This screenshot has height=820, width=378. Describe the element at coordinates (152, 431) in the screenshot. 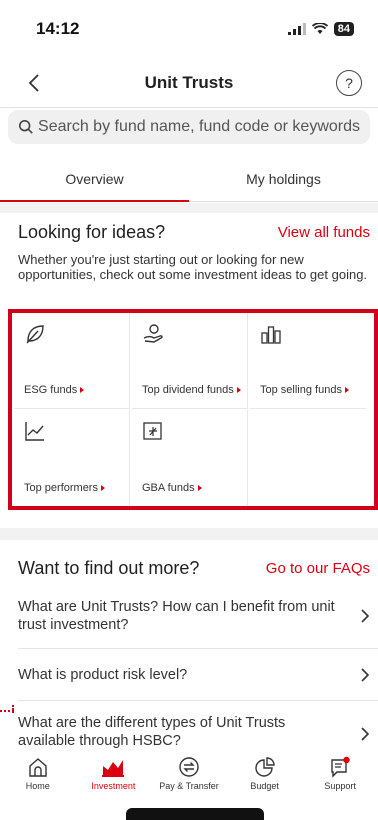

I see `gba-icon` at that location.